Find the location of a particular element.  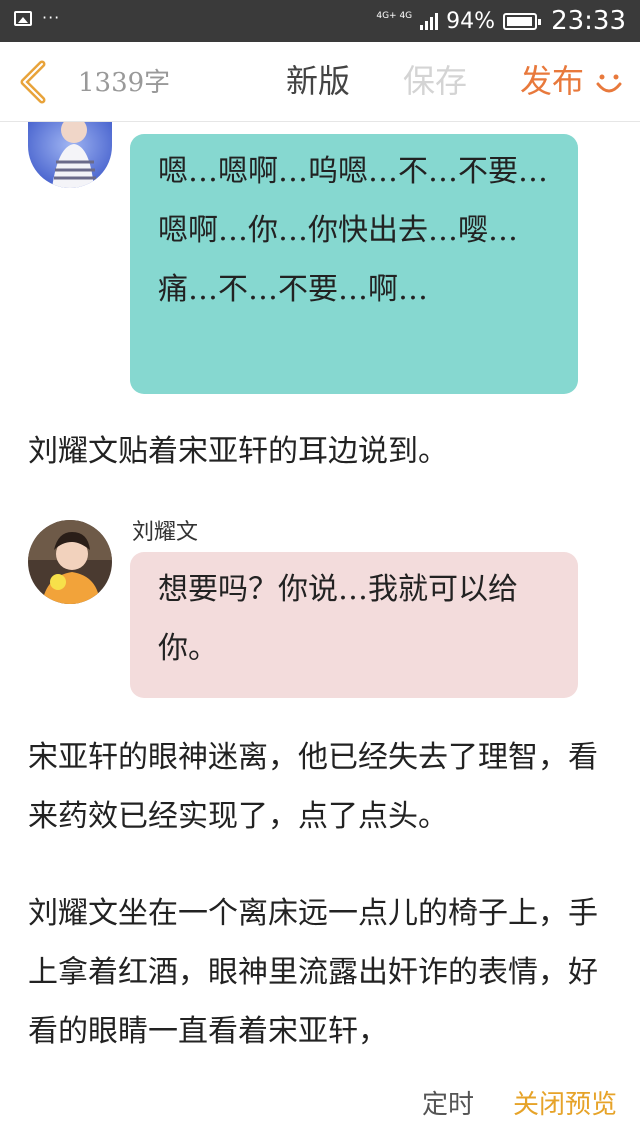

editor-toolbar: 1339字 新版 保存 发布 is located at coordinates (320, 82).